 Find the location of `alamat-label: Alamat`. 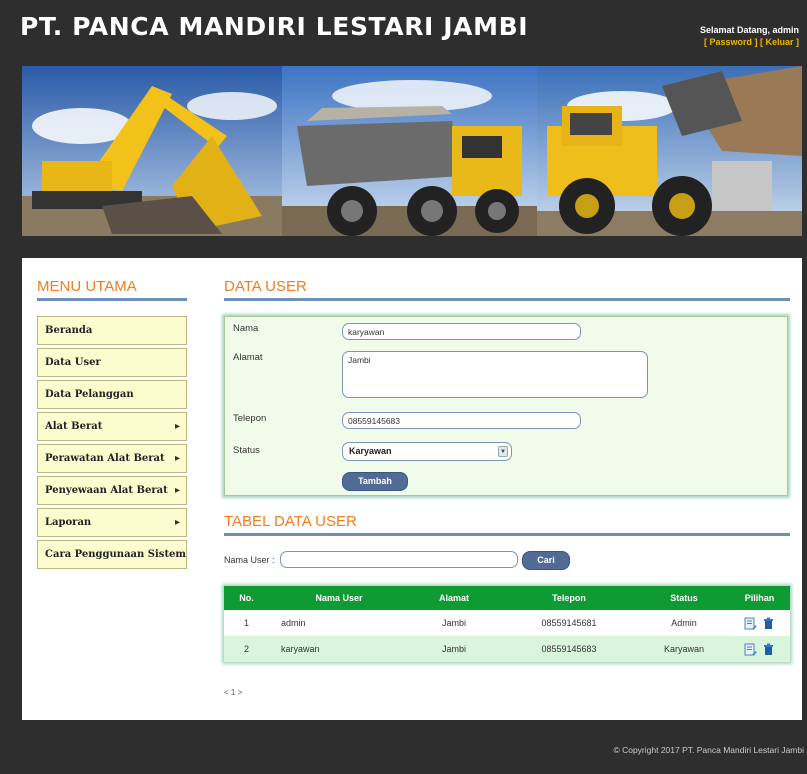

alamat-label: Alamat is located at coordinates (248, 357).